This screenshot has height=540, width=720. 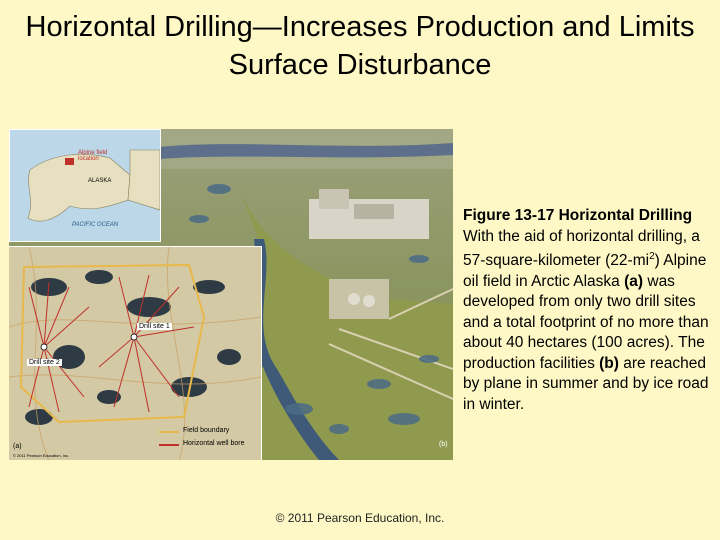 I want to click on panel-b-label: (b), so click(x=443, y=444).